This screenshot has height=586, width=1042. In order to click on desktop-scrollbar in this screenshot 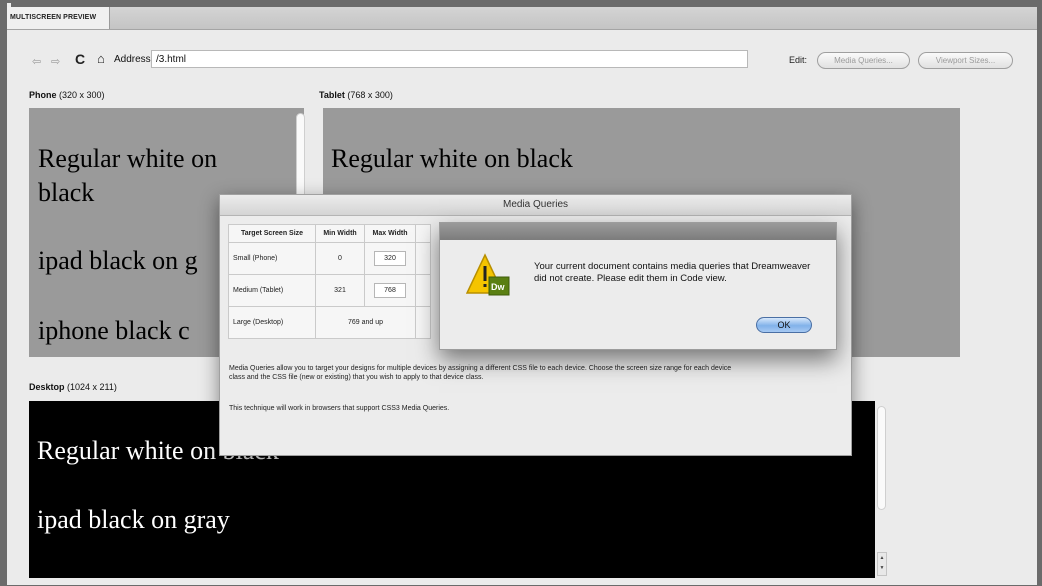, I will do `click(881, 458)`.